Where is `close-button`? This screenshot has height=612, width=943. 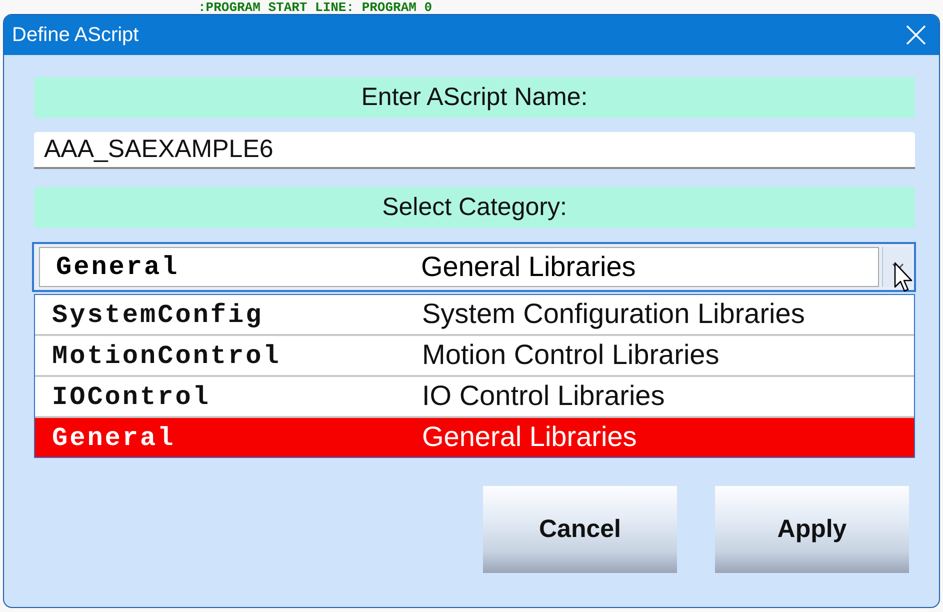 close-button is located at coordinates (916, 35).